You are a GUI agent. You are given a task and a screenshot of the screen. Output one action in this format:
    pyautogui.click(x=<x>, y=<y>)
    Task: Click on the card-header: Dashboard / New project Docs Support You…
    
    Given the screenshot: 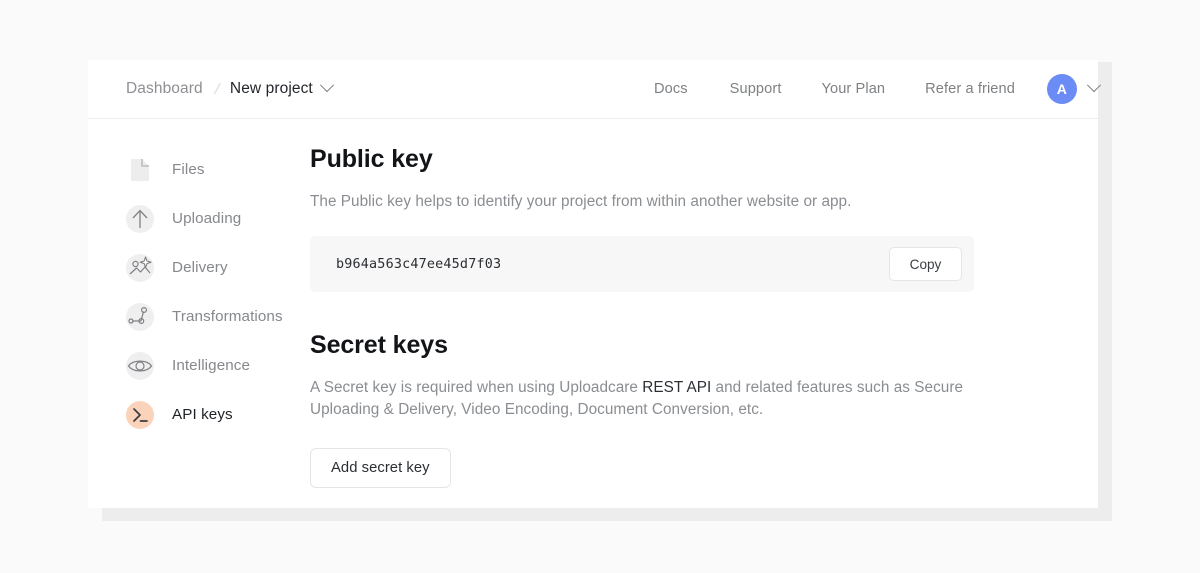 What is the action you would take?
    pyautogui.click(x=595, y=89)
    